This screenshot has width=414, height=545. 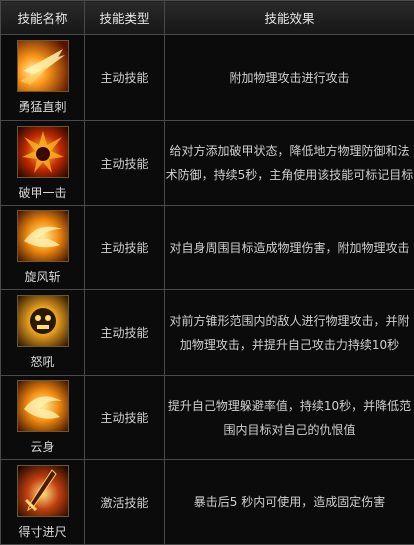 What do you see at coordinates (289, 333) in the screenshot?
I see `skill-effect: 对前方锥形范围内的敌人进行物理攻击，并附加物理攻击，并提升自己攻击力持续10秒` at bounding box center [289, 333].